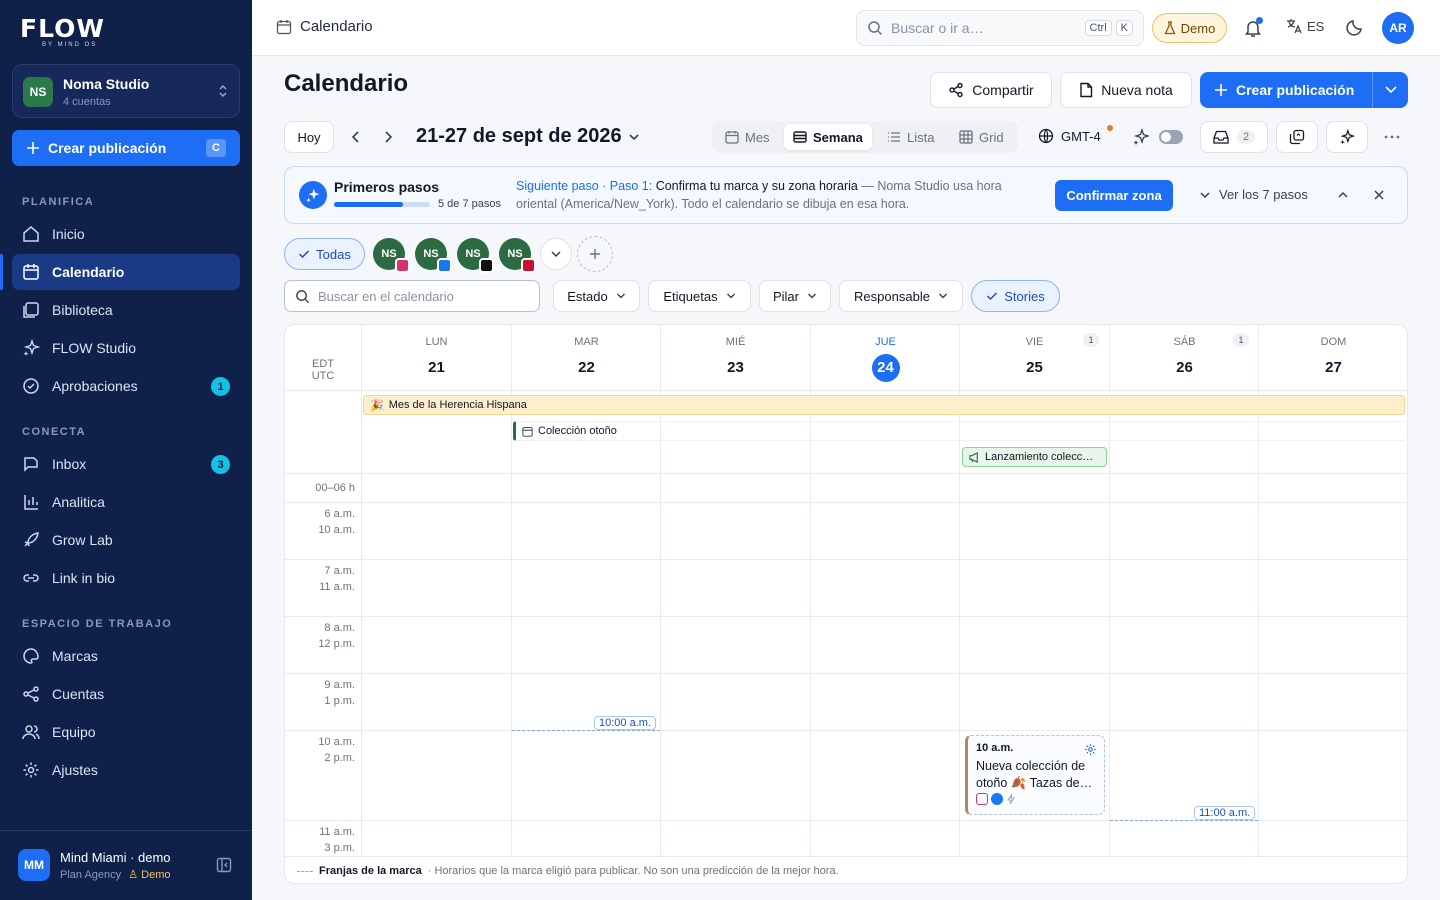 The height and width of the screenshot is (900, 1440). I want to click on brand-slot-badge: 11:00 a.m., so click(1225, 813).